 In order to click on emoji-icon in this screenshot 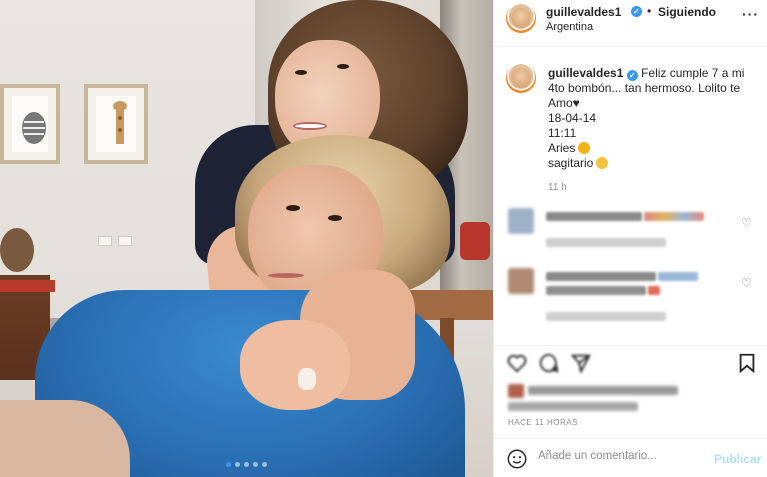, I will do `click(517, 459)`.